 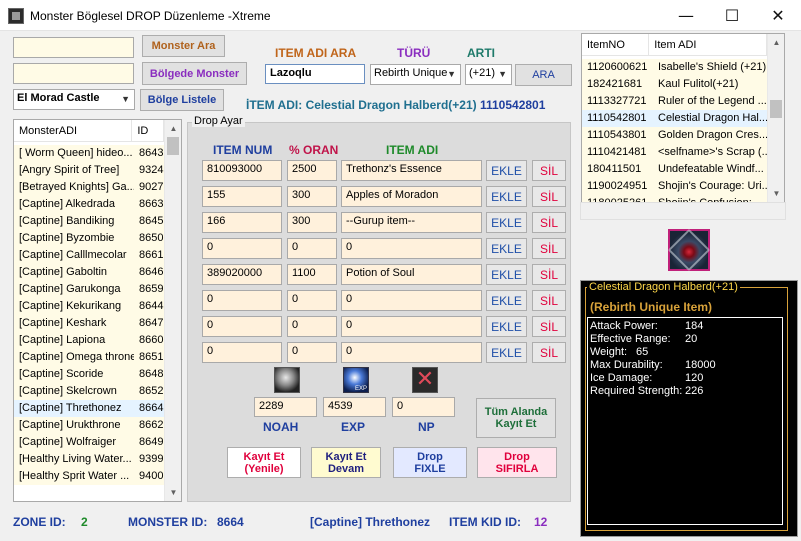 I want to click on col-item-adi-list: Item ADI, so click(x=708, y=45).